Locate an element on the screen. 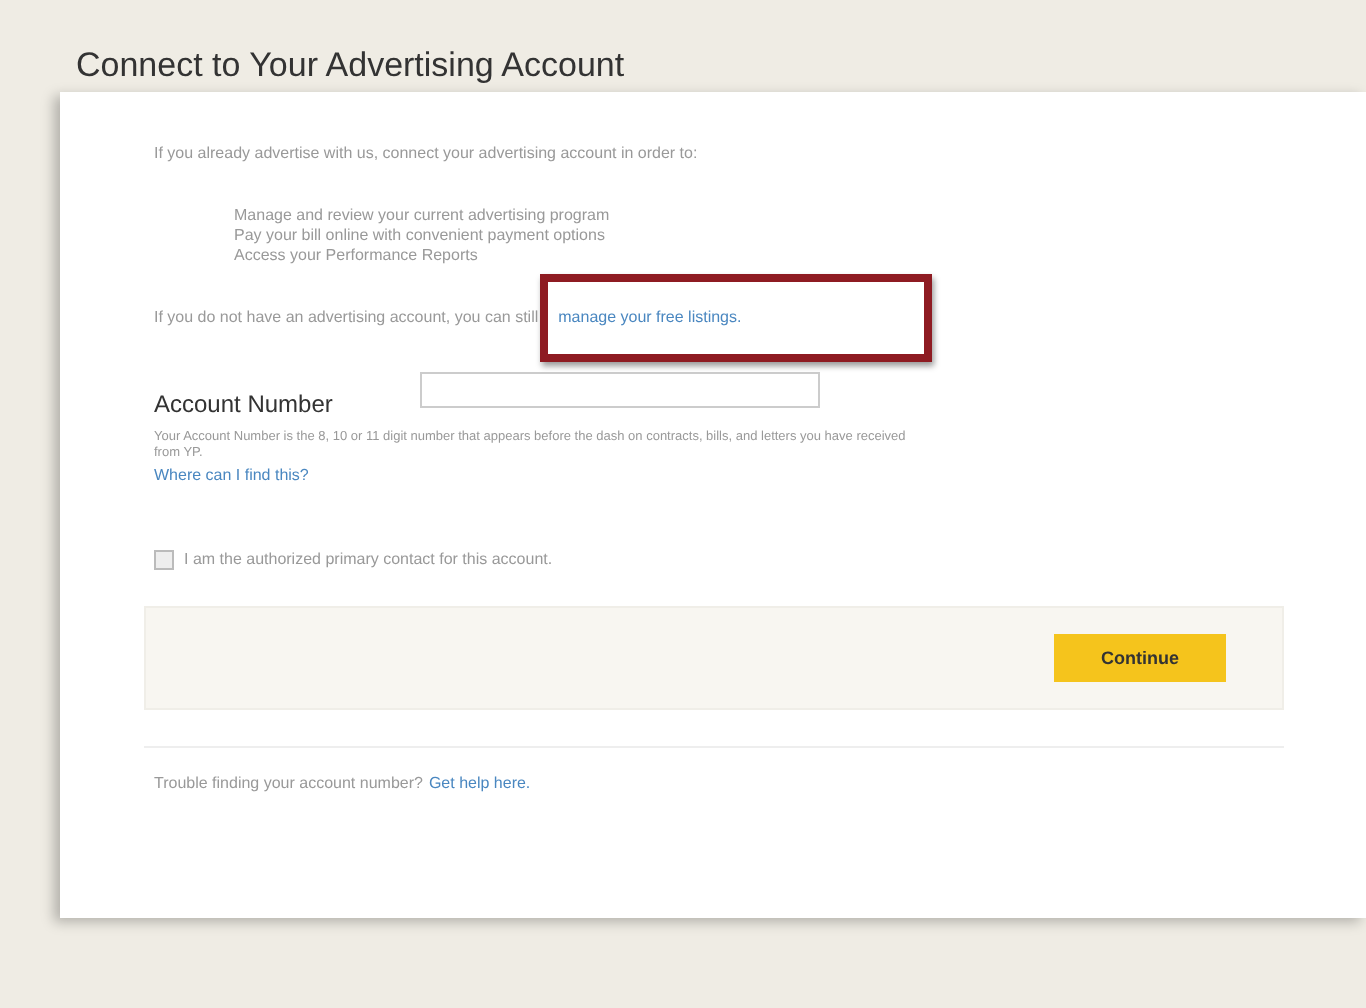  account-number-label: Account Number is located at coordinates (243, 404).